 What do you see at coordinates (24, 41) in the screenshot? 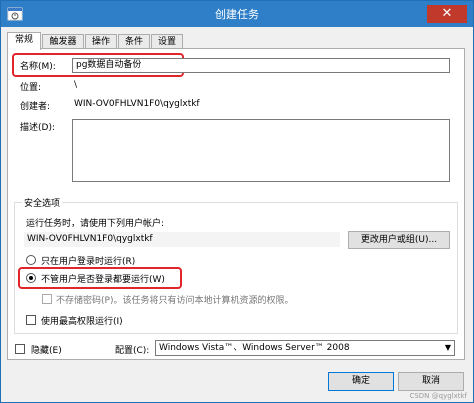
I see `tab-general: 常规` at bounding box center [24, 41].